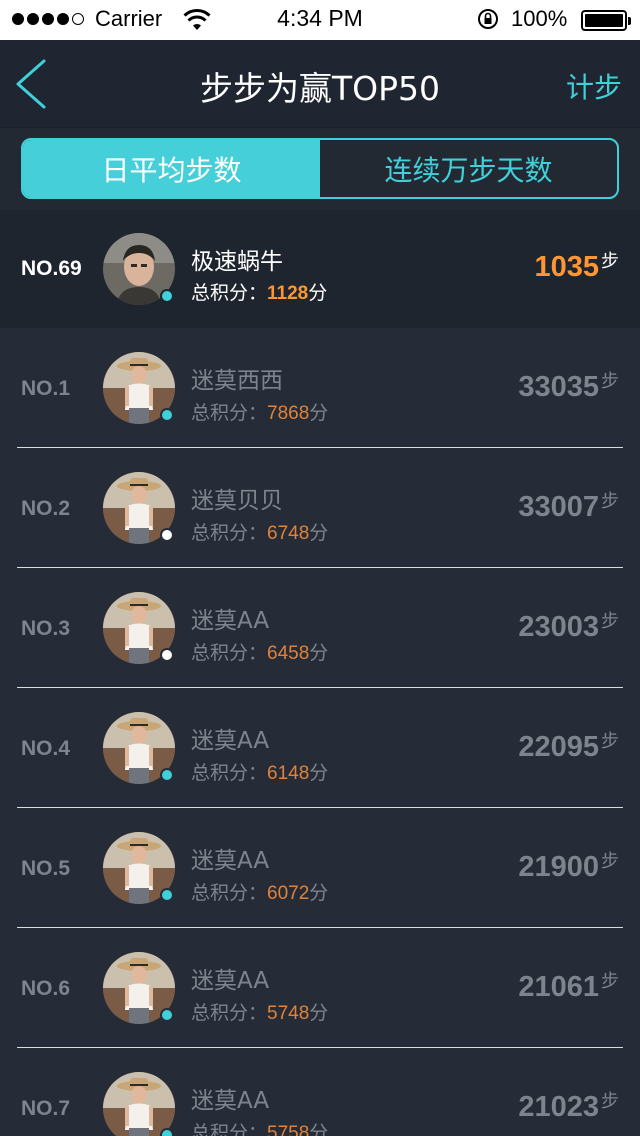 The width and height of the screenshot is (640, 1136). I want to click on rank-label: NO.1, so click(46, 388).